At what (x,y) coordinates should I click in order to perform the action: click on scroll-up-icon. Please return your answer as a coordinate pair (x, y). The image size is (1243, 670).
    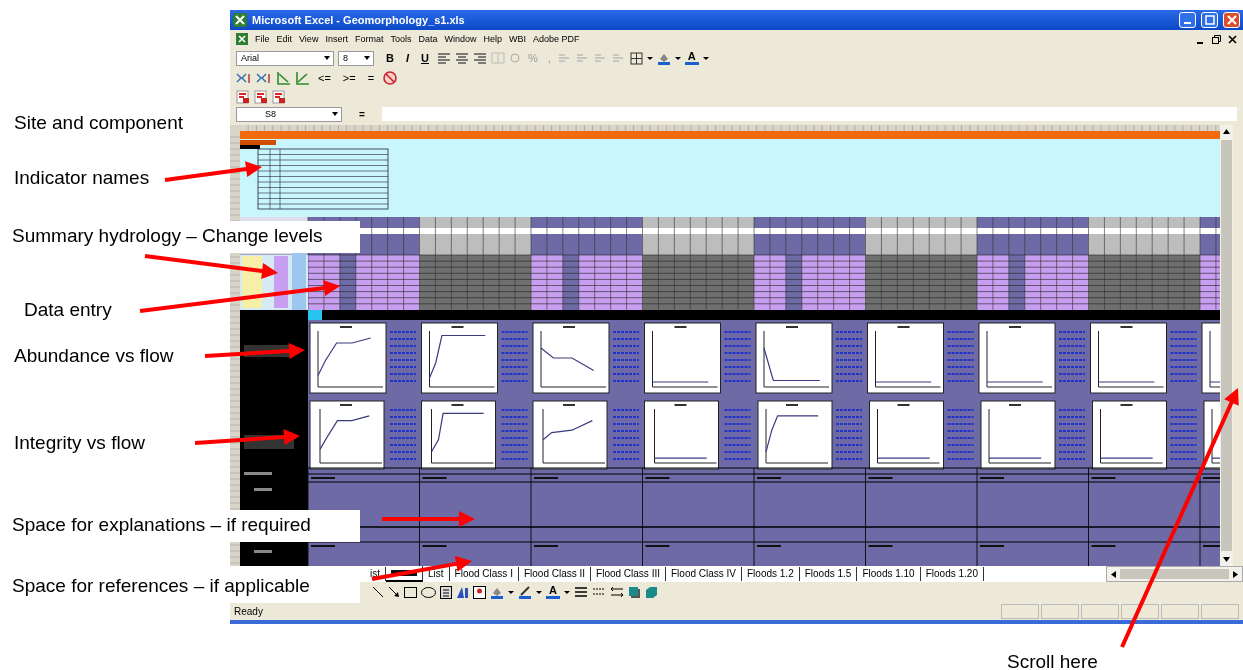
    Looking at the image, I should click on (1226, 131).